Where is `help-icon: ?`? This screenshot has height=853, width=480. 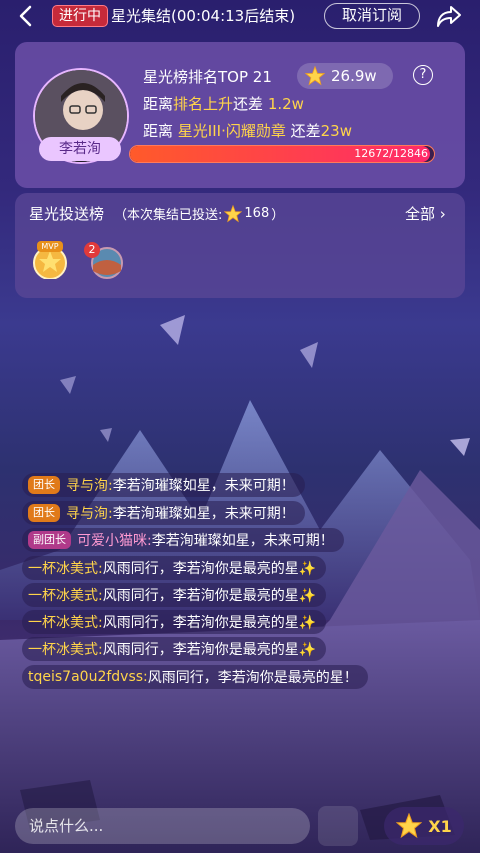
help-icon: ? is located at coordinates (423, 75).